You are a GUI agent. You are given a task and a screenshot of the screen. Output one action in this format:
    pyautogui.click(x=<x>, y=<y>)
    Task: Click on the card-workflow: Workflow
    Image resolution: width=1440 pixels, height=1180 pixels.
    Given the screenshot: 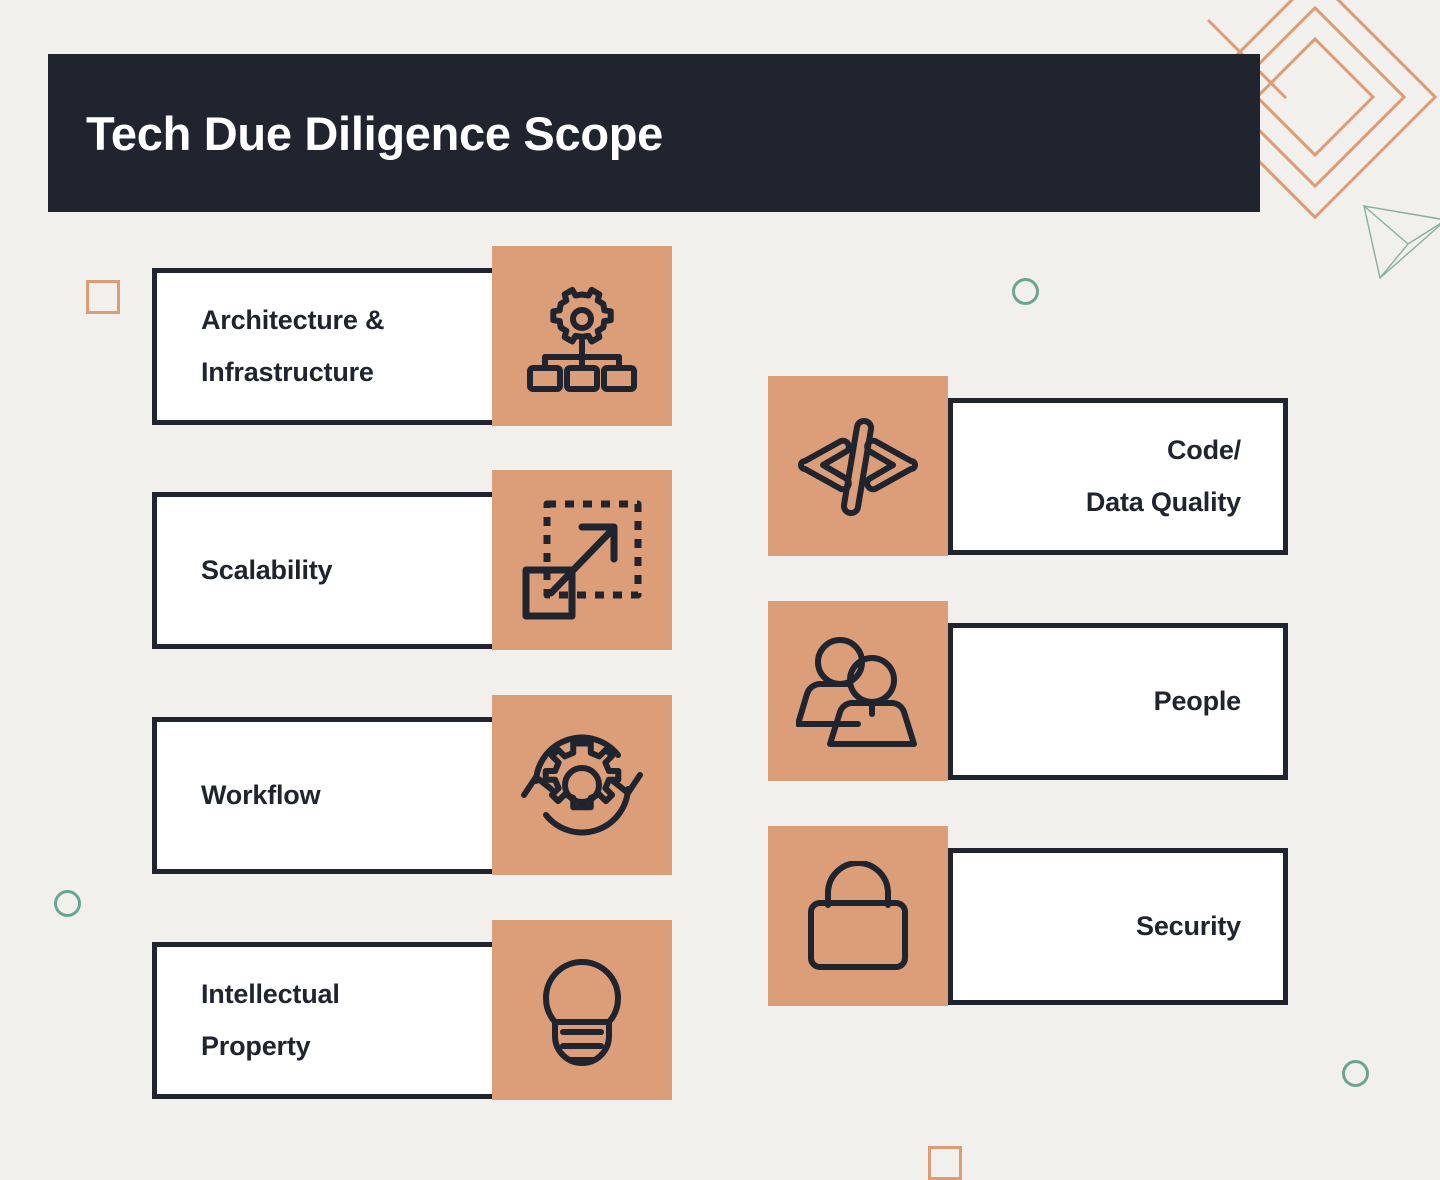 What is the action you would take?
    pyautogui.click(x=412, y=796)
    